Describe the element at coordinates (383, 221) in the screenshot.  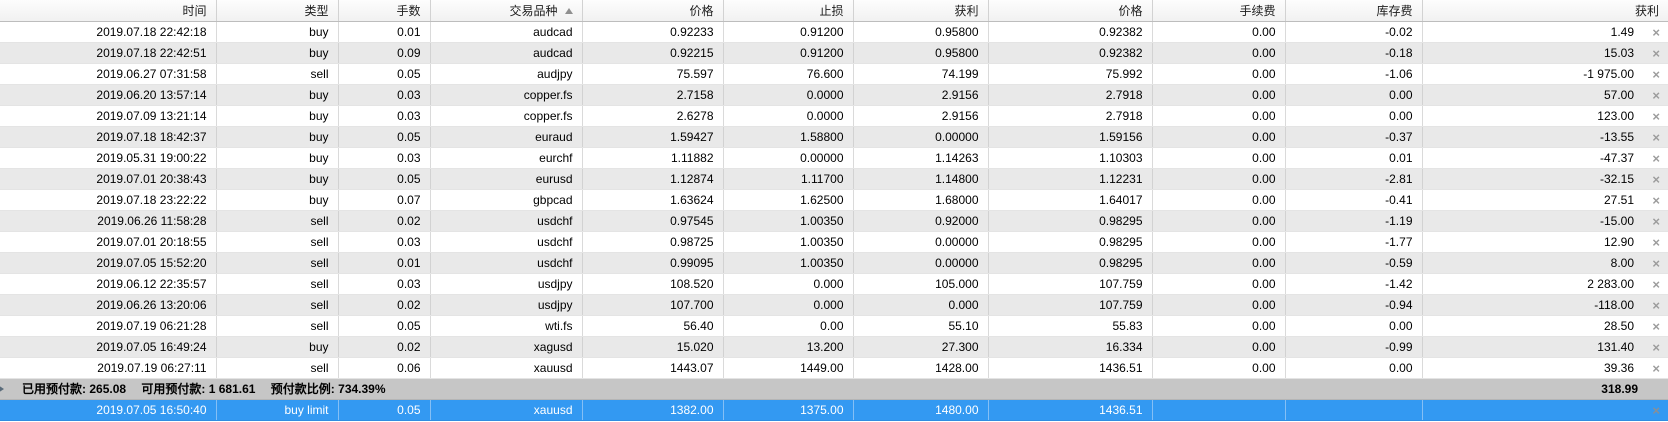
I see `cell-lots: 0.02` at that location.